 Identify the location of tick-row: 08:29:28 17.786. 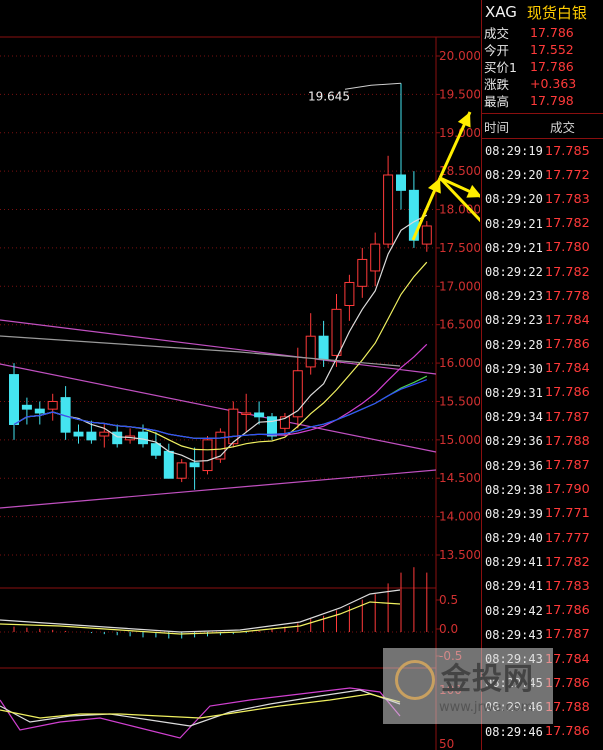
(542, 345).